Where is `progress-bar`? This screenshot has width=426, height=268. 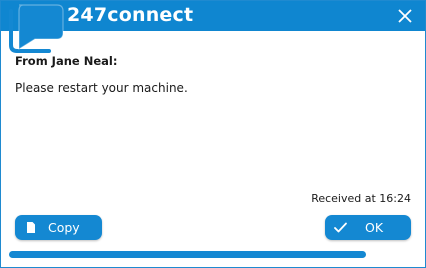
progress-bar is located at coordinates (213, 254).